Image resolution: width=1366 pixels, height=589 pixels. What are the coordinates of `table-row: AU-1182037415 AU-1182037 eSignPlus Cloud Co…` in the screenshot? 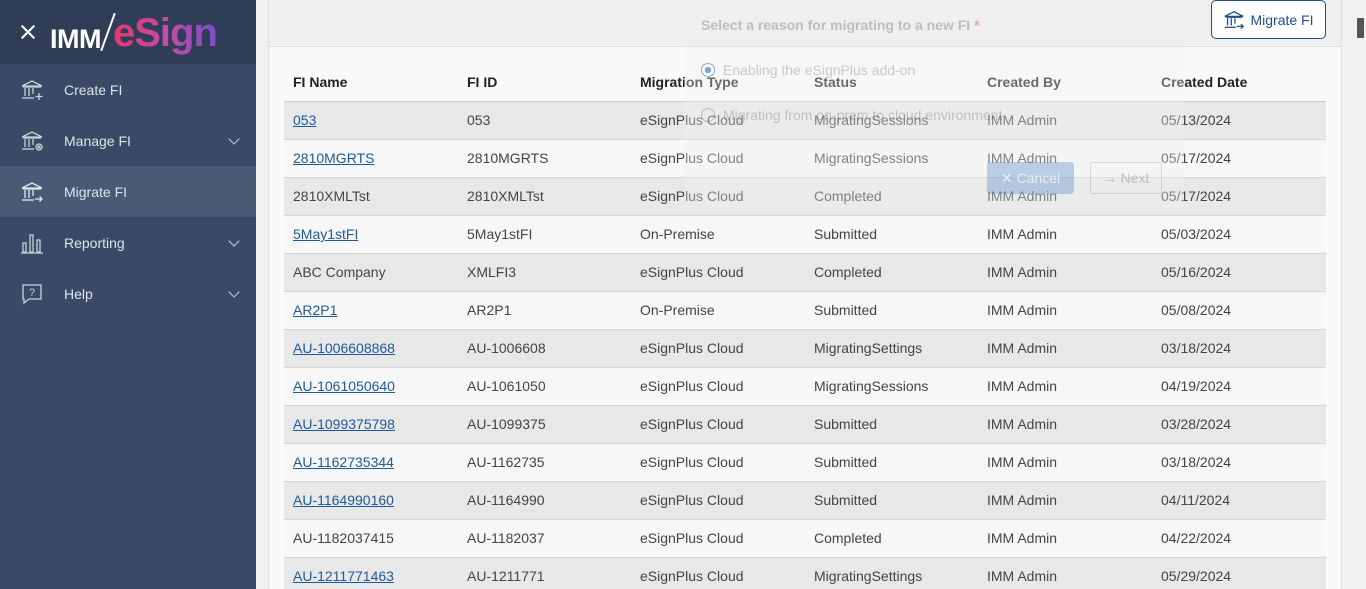 It's located at (805, 538).